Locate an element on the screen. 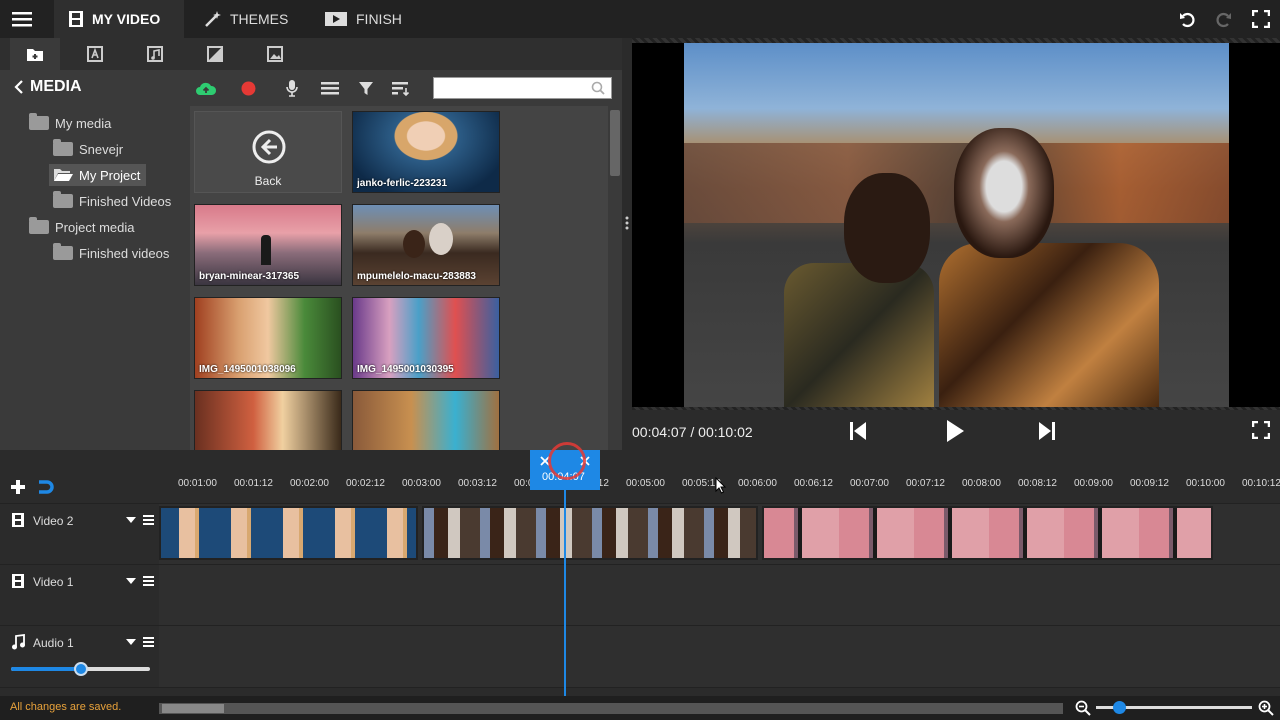 The image size is (1280, 720). magnet-snap-icon is located at coordinates (47, 487).